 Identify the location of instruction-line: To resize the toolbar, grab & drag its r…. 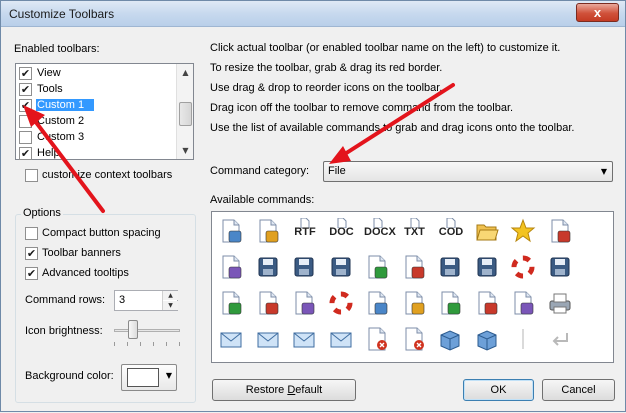
(326, 68).